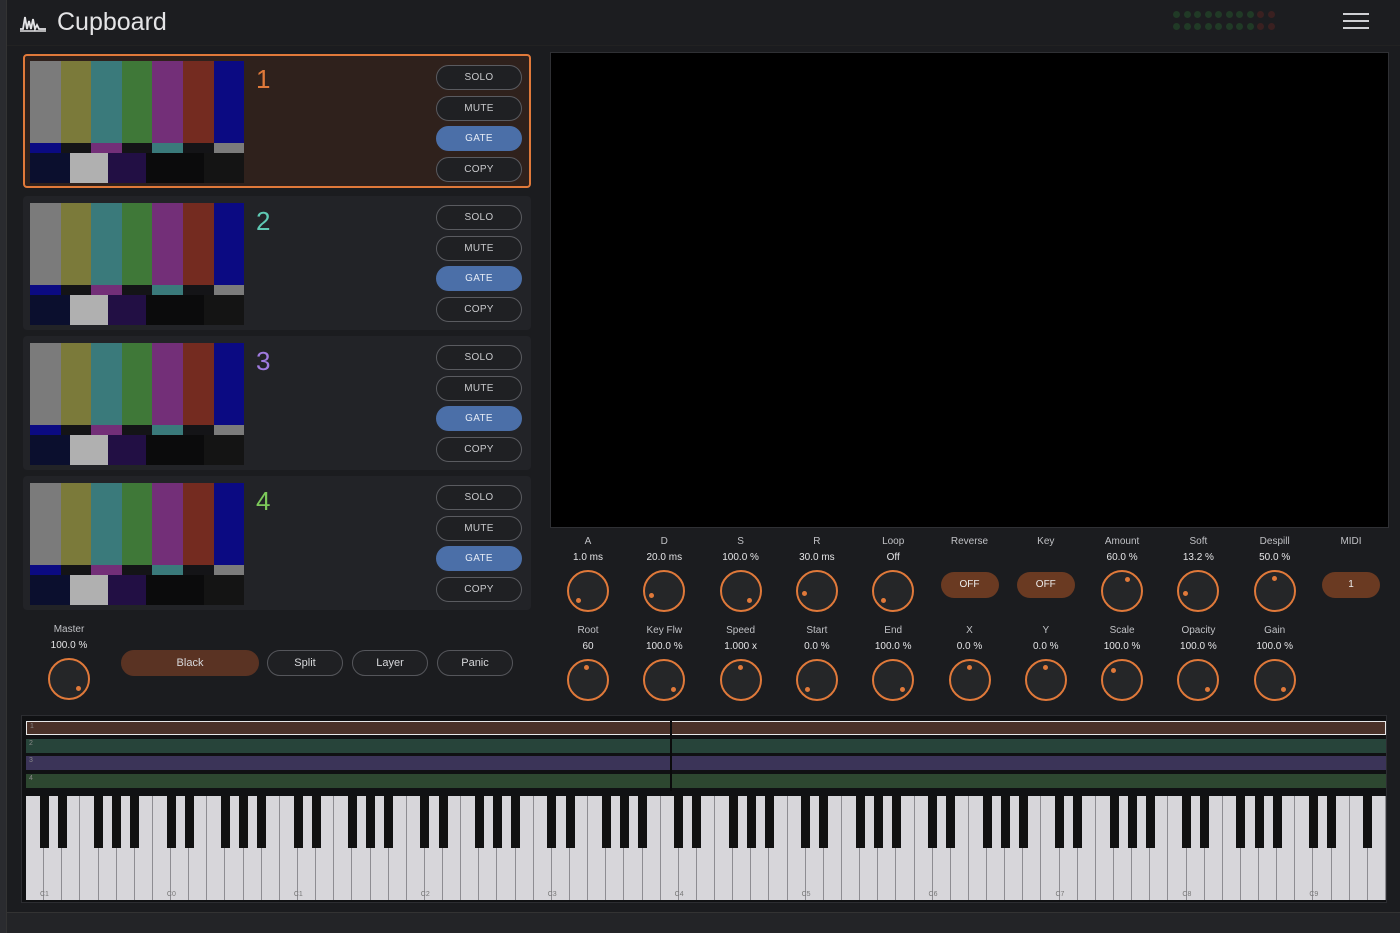 This screenshot has width=1400, height=933. What do you see at coordinates (706, 728) in the screenshot?
I see `lane-1: 1` at bounding box center [706, 728].